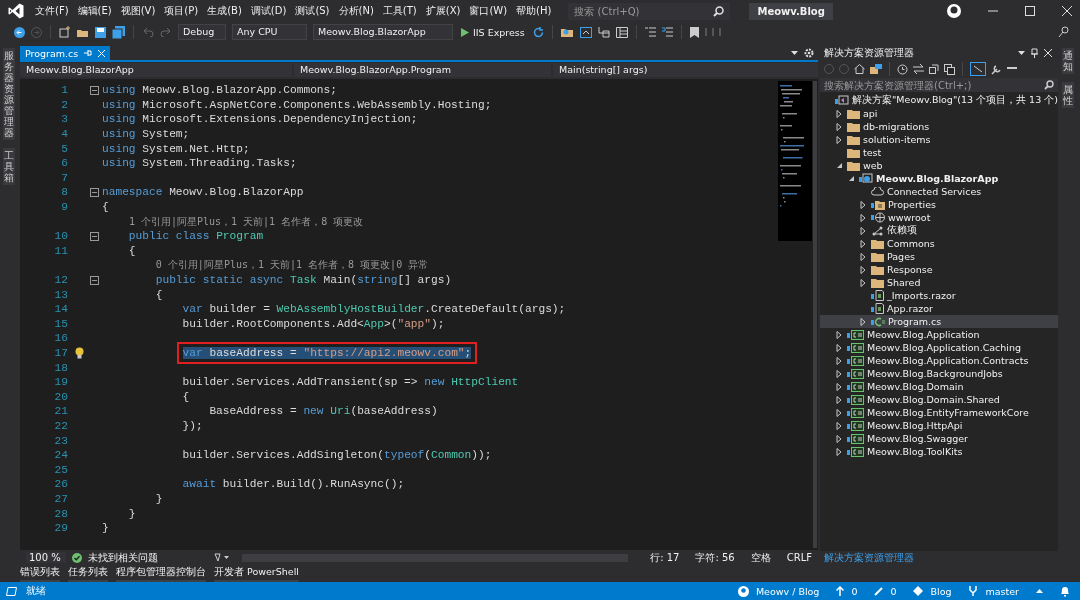 The height and width of the screenshot is (600, 1080). What do you see at coordinates (1002, 591) in the screenshot?
I see `branch-name: master` at bounding box center [1002, 591].